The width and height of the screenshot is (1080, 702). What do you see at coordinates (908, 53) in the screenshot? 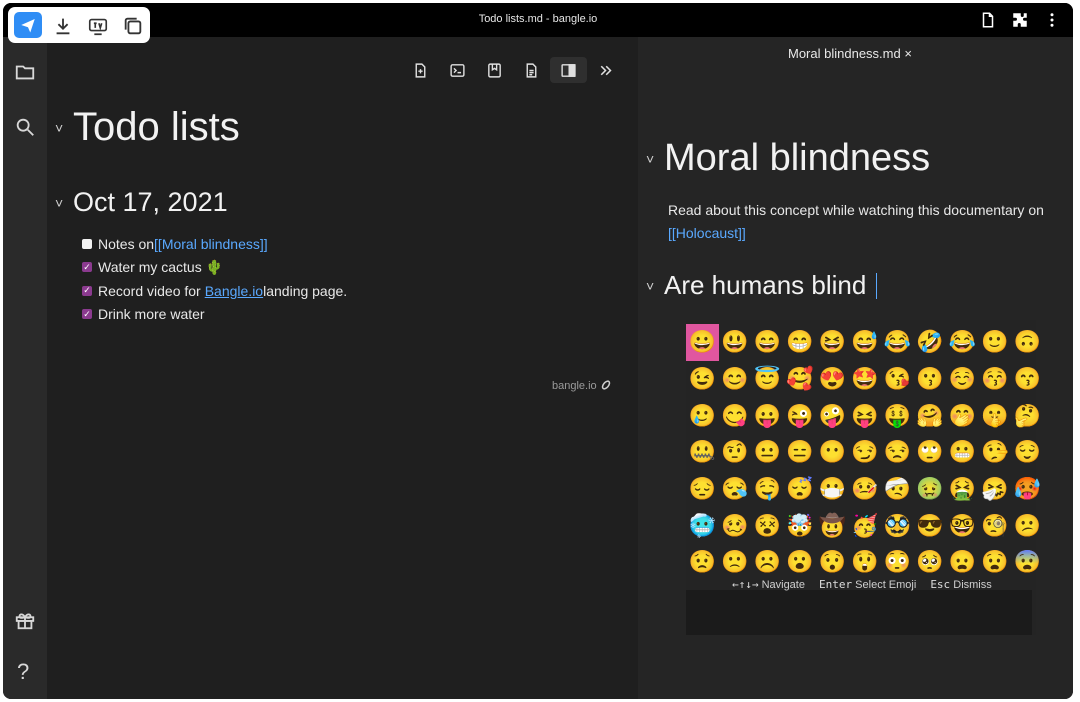
I see `close-tab-icon: ×` at bounding box center [908, 53].